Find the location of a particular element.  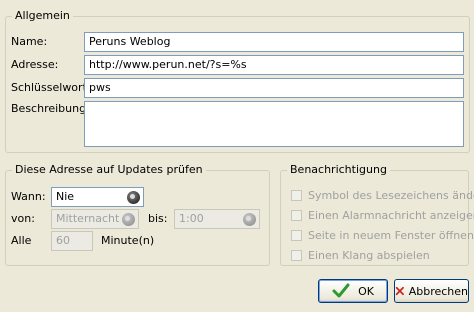

ok-button-label: OK is located at coordinates (366, 291).